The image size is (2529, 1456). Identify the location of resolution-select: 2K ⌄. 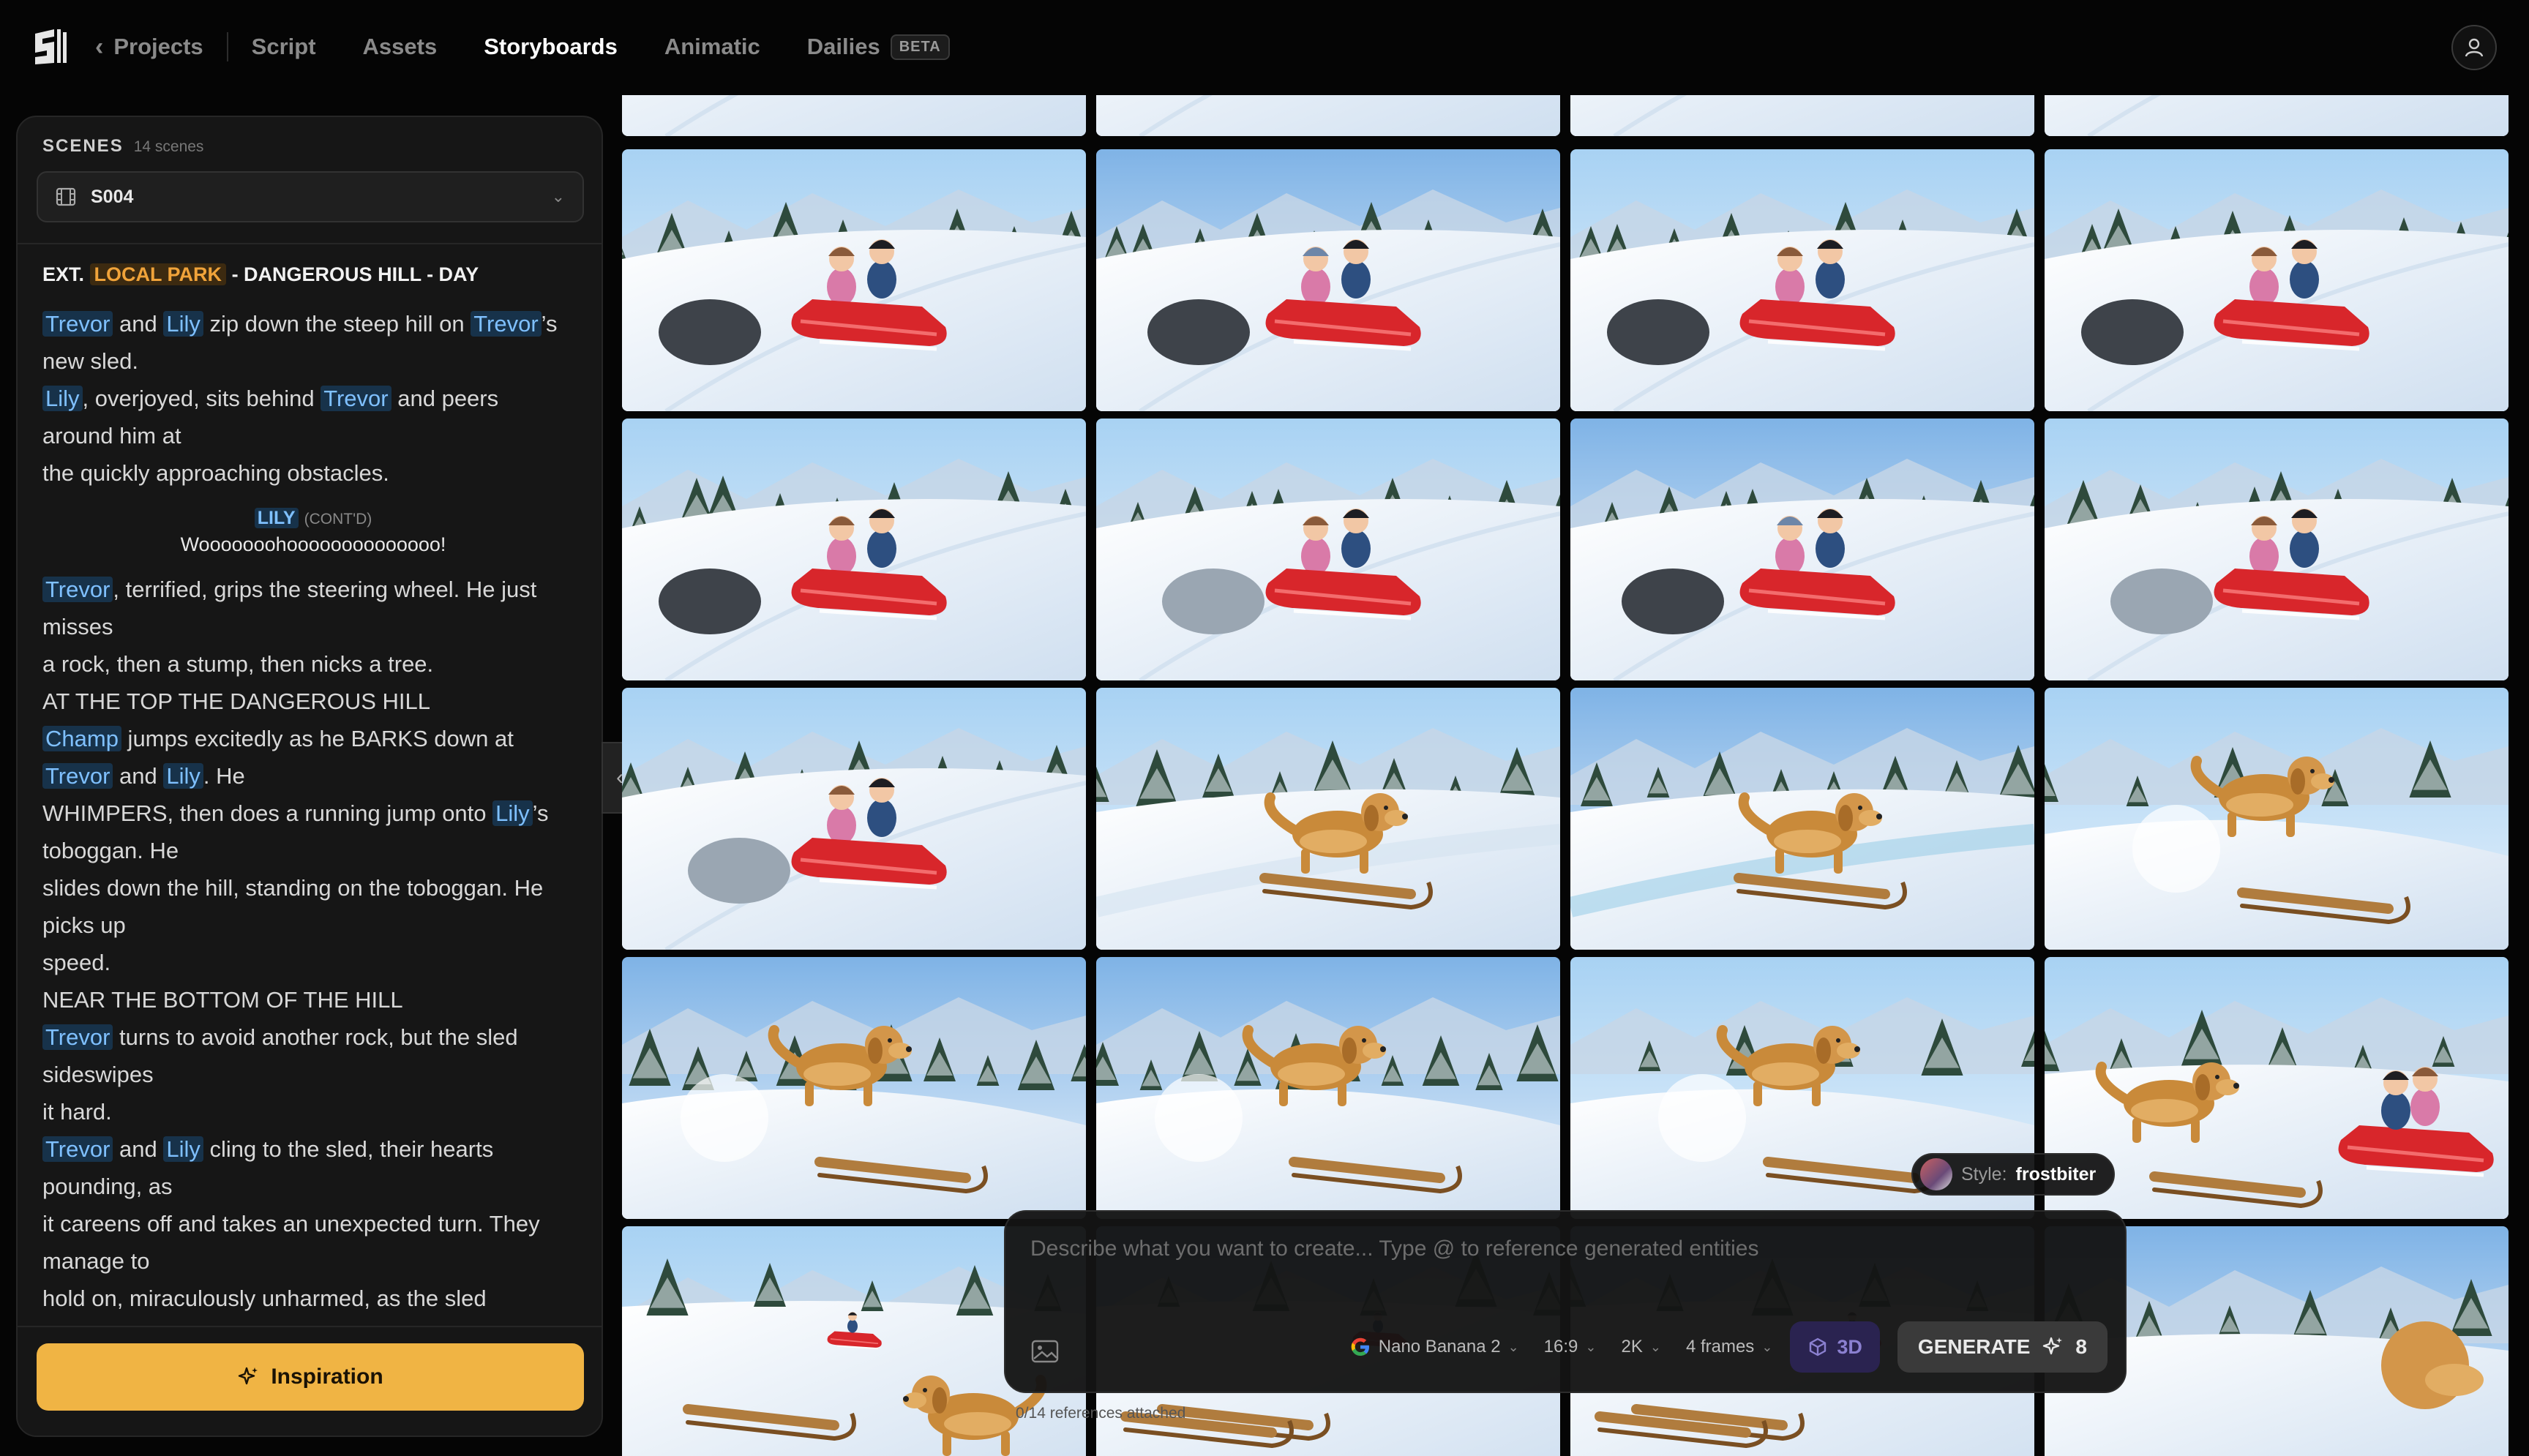
(1641, 1347).